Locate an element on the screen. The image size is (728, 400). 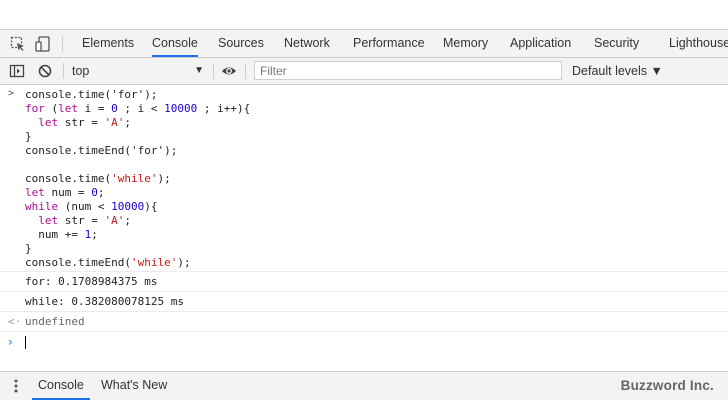
dropdown-arrow-icon: ▼ is located at coordinates (199, 70).